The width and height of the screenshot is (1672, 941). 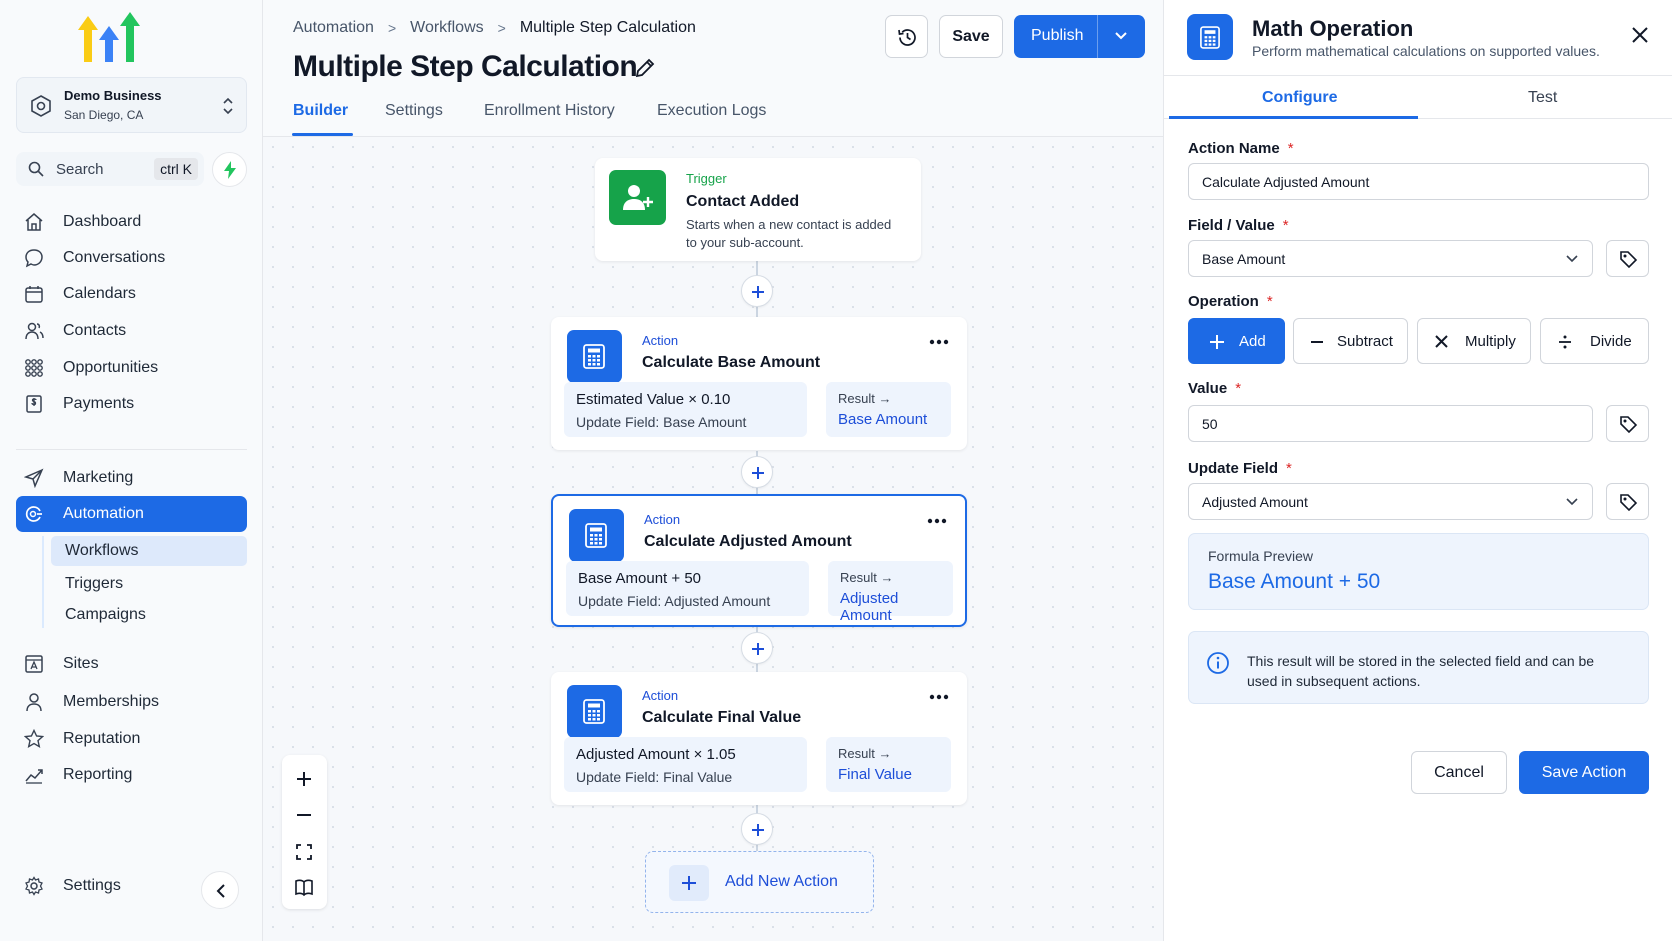 I want to click on save-action-button: Save Action, so click(x=1584, y=772).